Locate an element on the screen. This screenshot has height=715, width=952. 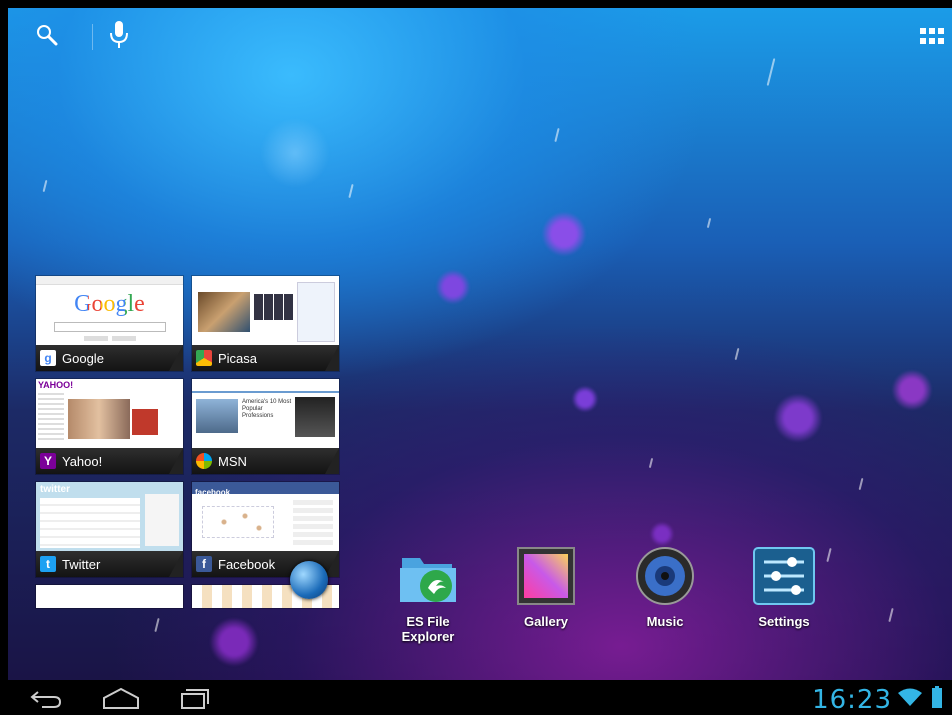
dock-label: Music is located at coordinates (665, 621).